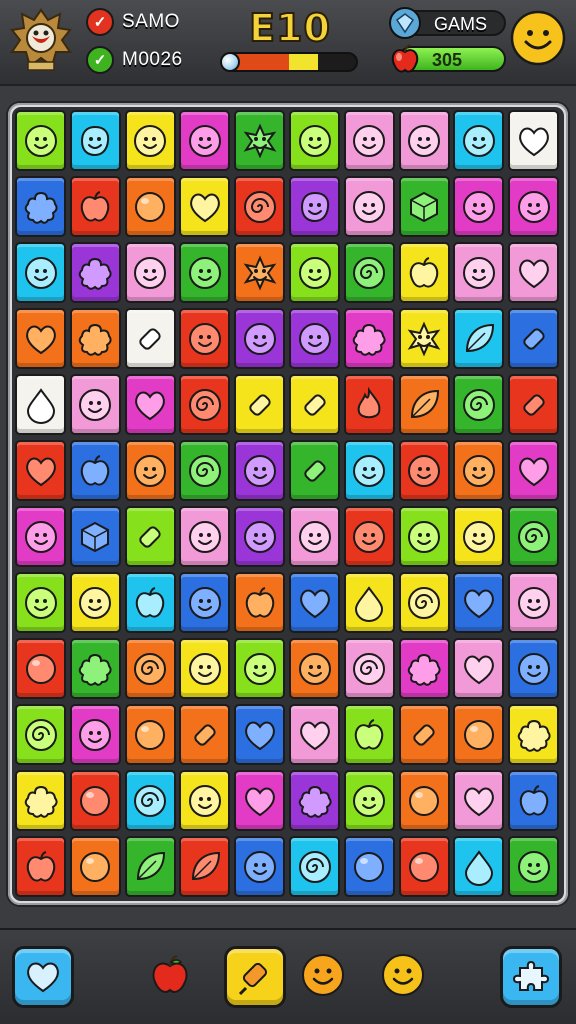 Image resolution: width=576 pixels, height=1024 pixels. I want to click on heart-button, so click(43, 977).